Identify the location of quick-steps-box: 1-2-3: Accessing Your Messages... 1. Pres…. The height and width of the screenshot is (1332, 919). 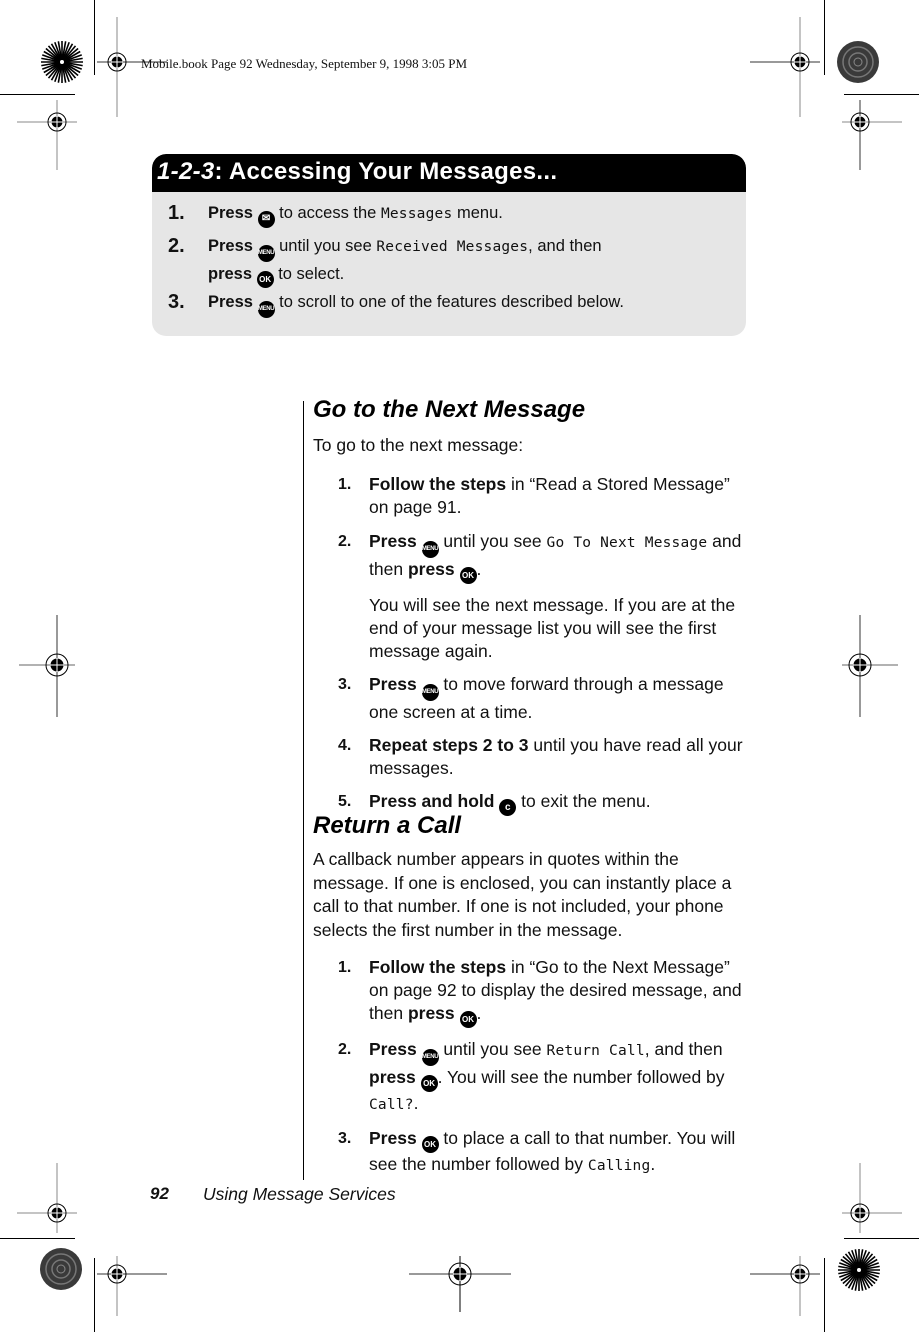
(449, 245).